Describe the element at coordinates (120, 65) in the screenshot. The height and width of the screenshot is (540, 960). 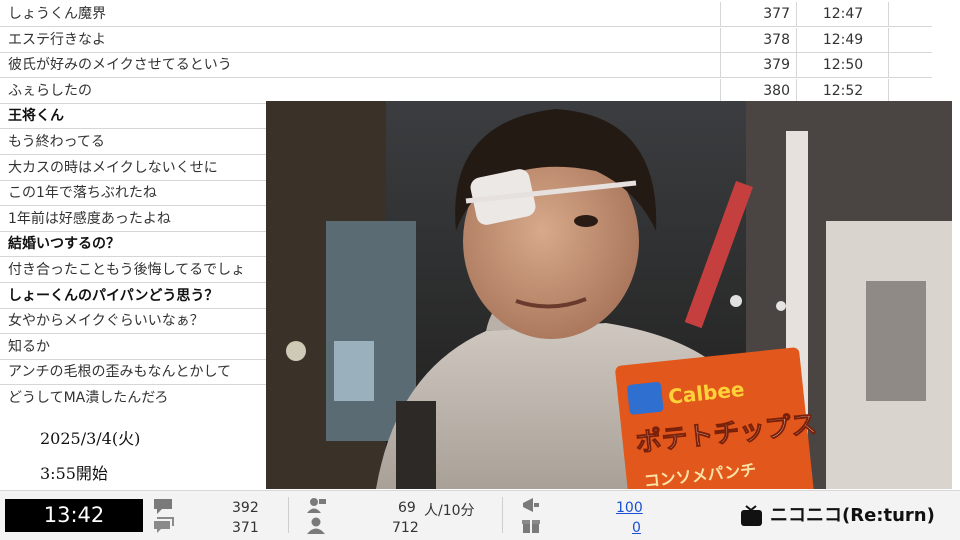
I see `comment-text: 彼氏が好みのメイクさせてるという` at that location.